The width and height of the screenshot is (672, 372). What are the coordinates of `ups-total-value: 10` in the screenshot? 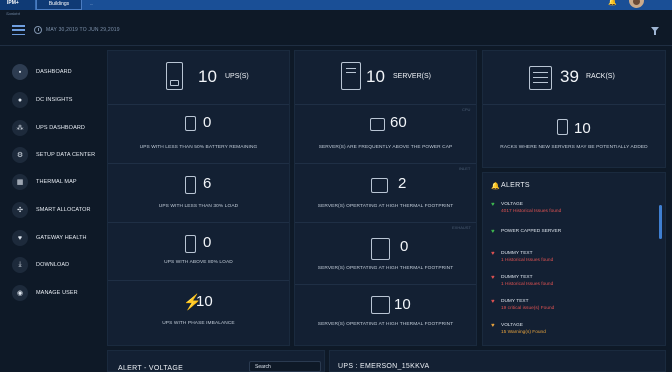 It's located at (207, 76).